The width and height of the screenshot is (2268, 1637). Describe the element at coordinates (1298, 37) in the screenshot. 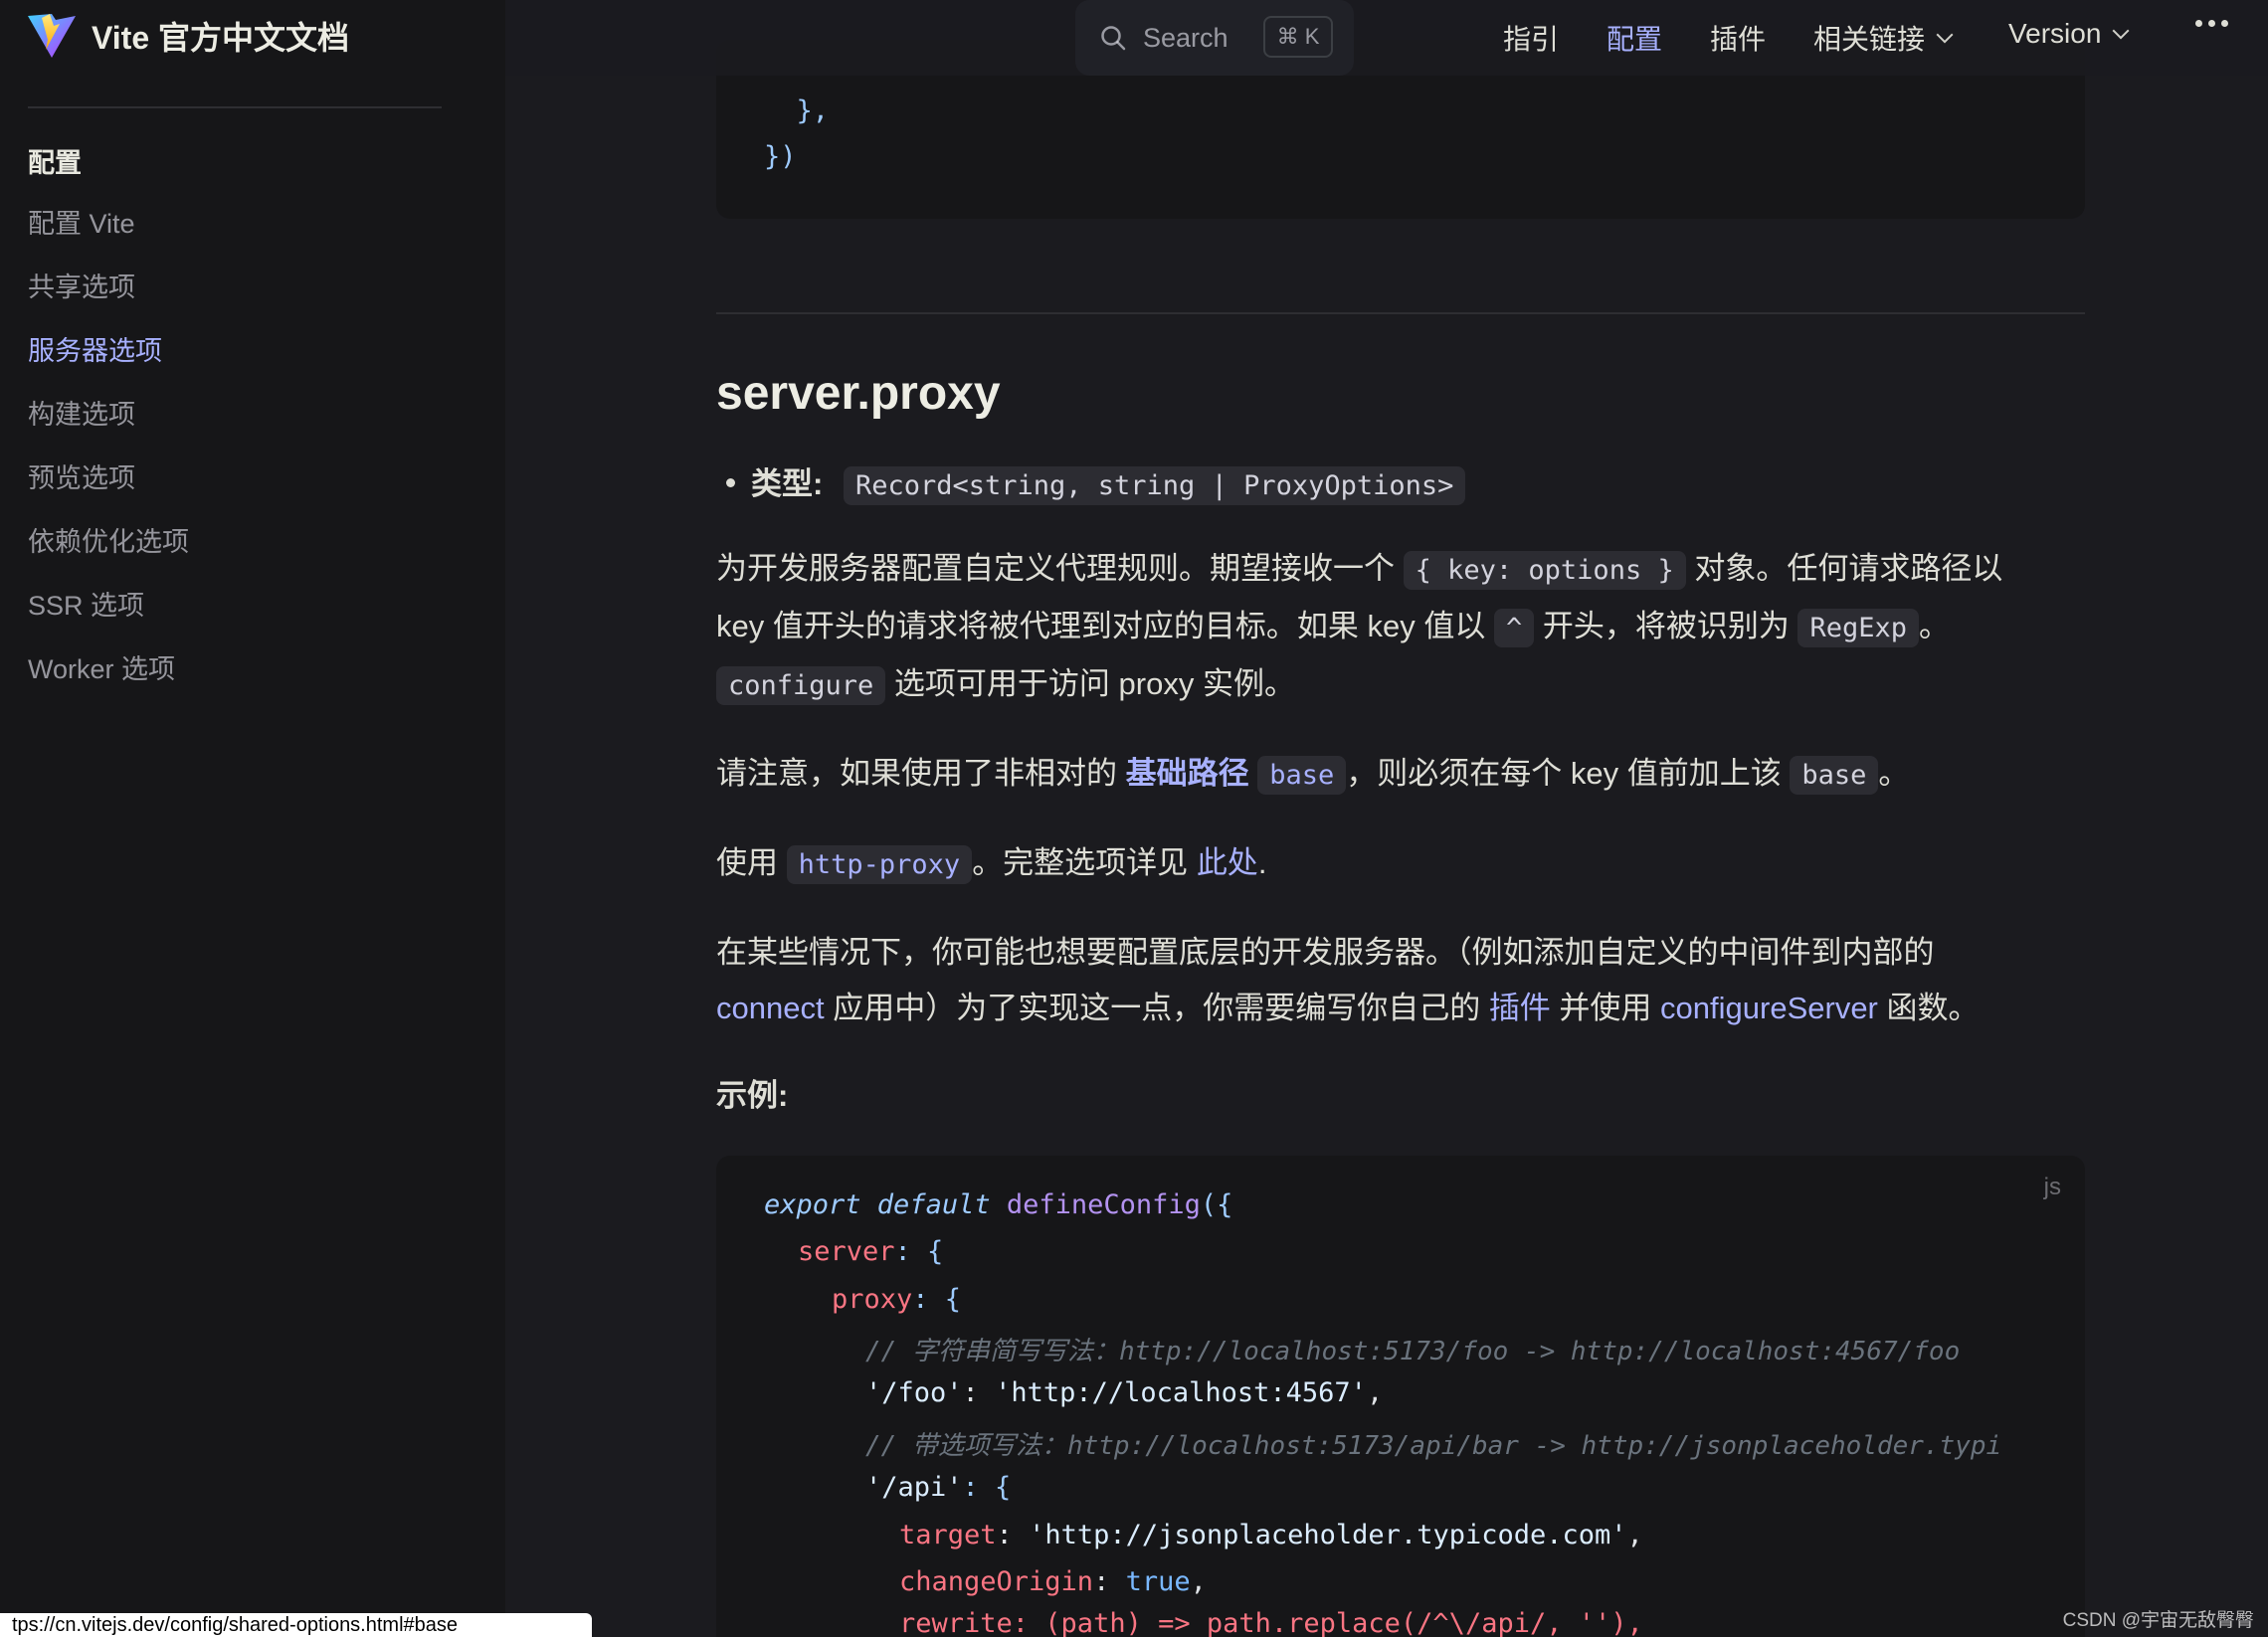

I see `search-shortcut-badge: ⌘ K` at that location.